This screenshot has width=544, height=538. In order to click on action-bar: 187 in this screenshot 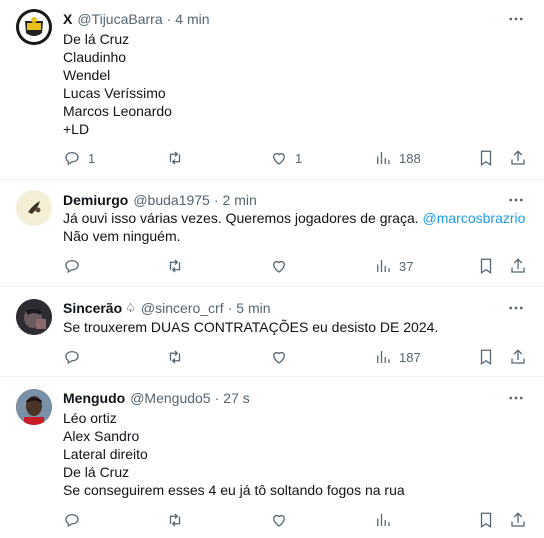, I will do `click(272, 357)`.